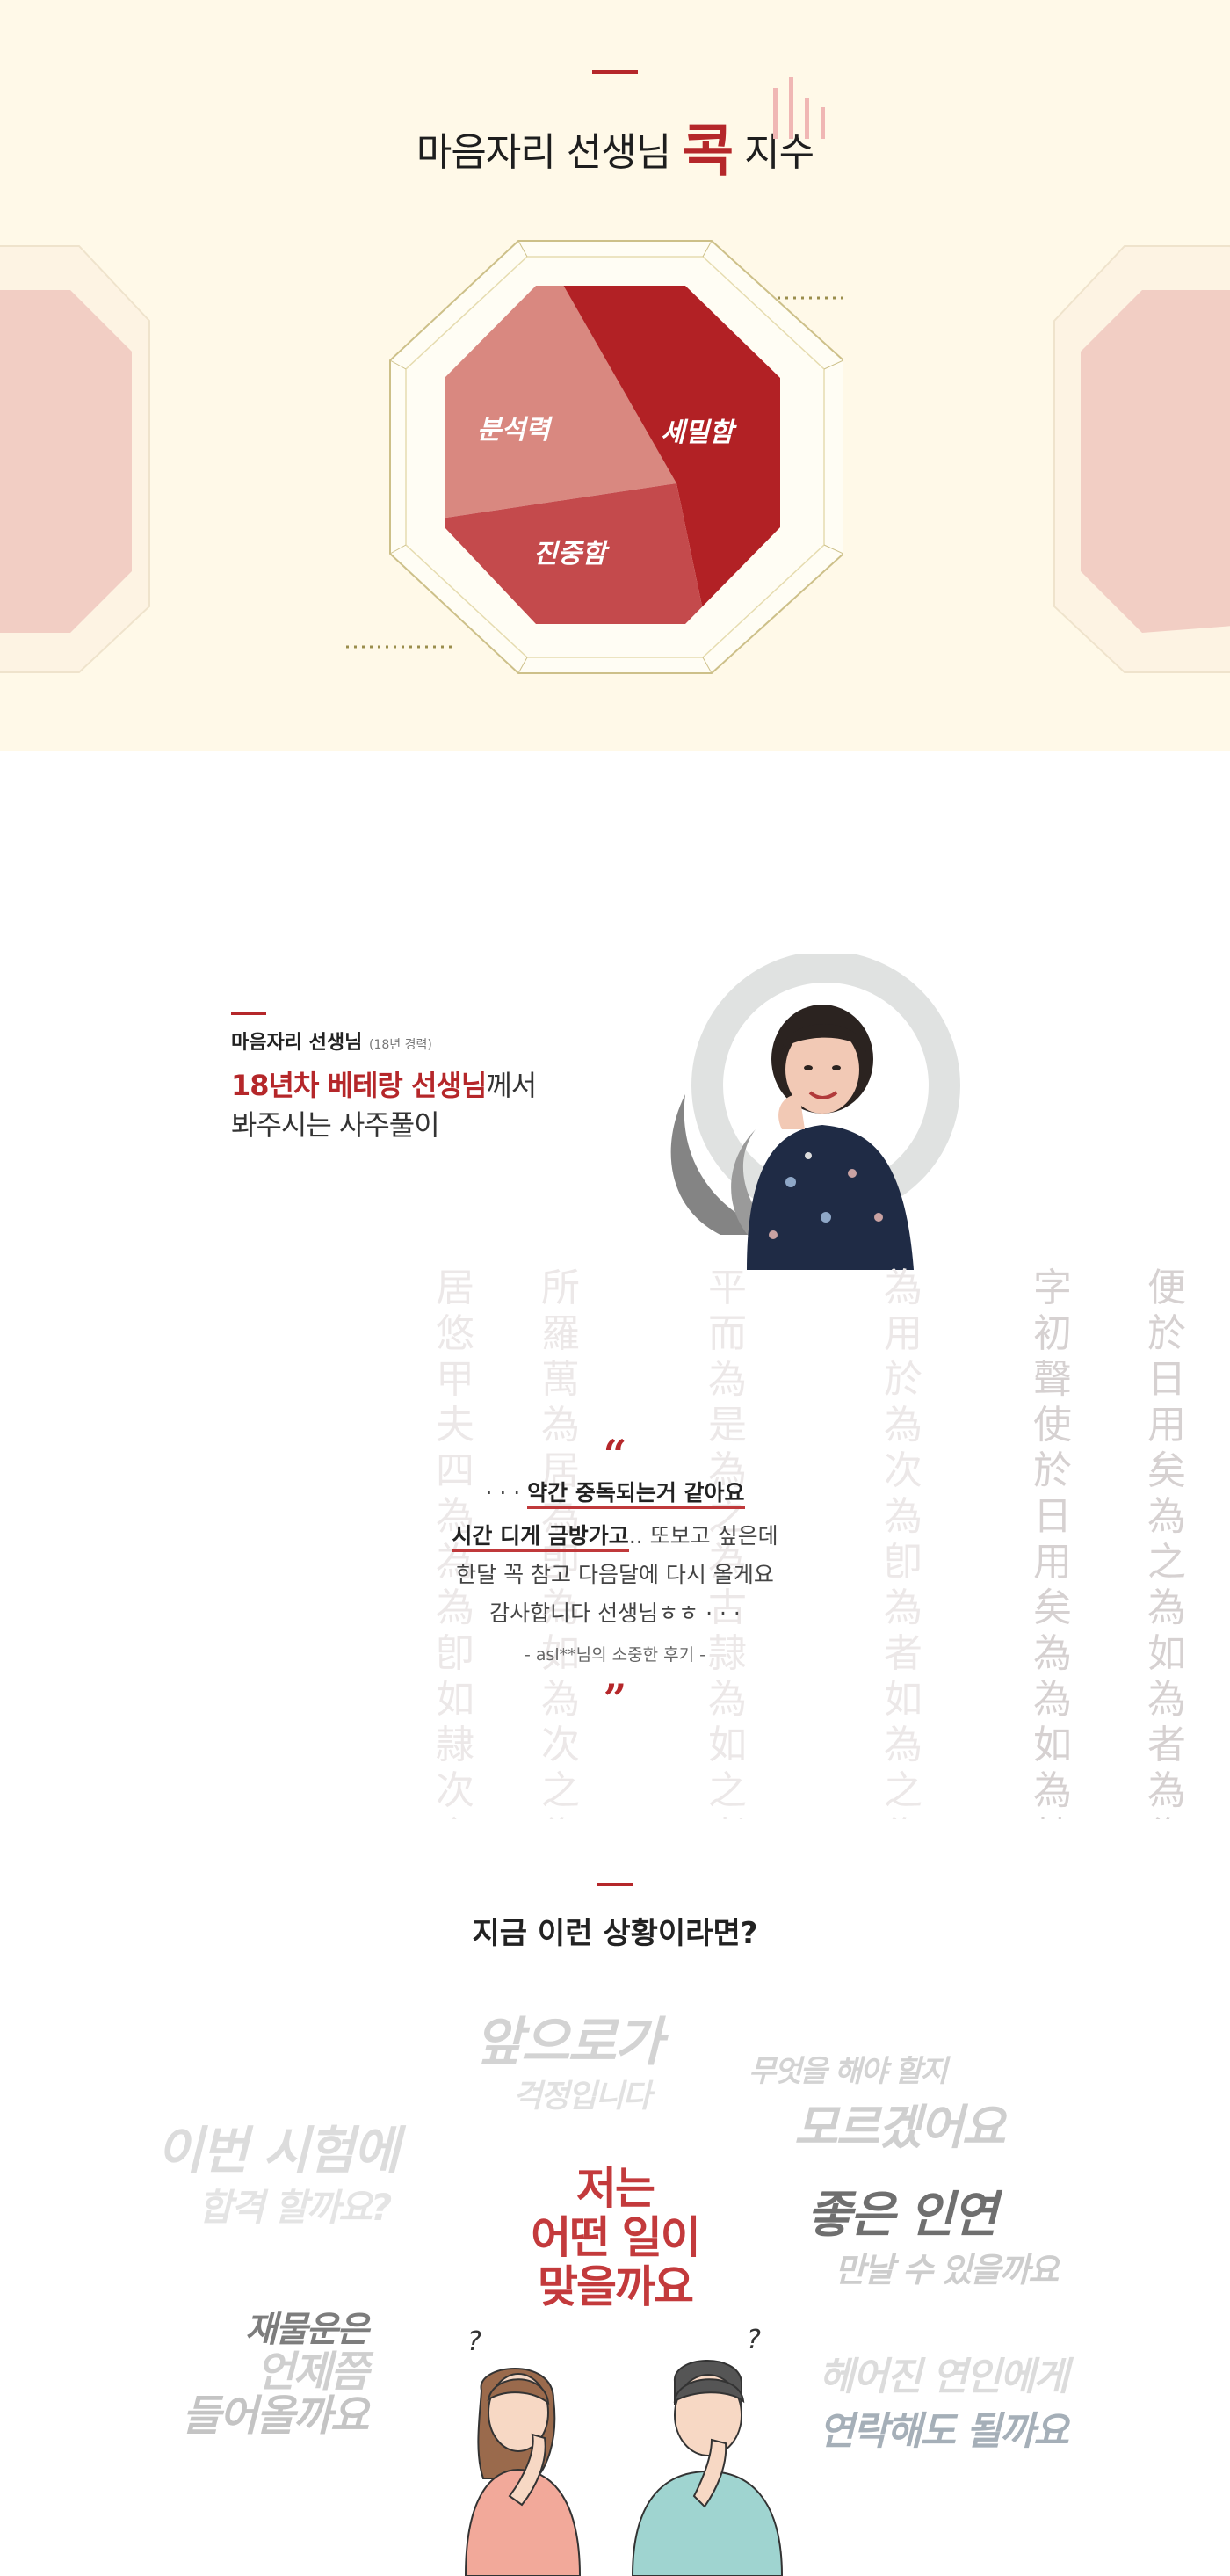  I want to click on right-octagon-decor, so click(1141, 459).